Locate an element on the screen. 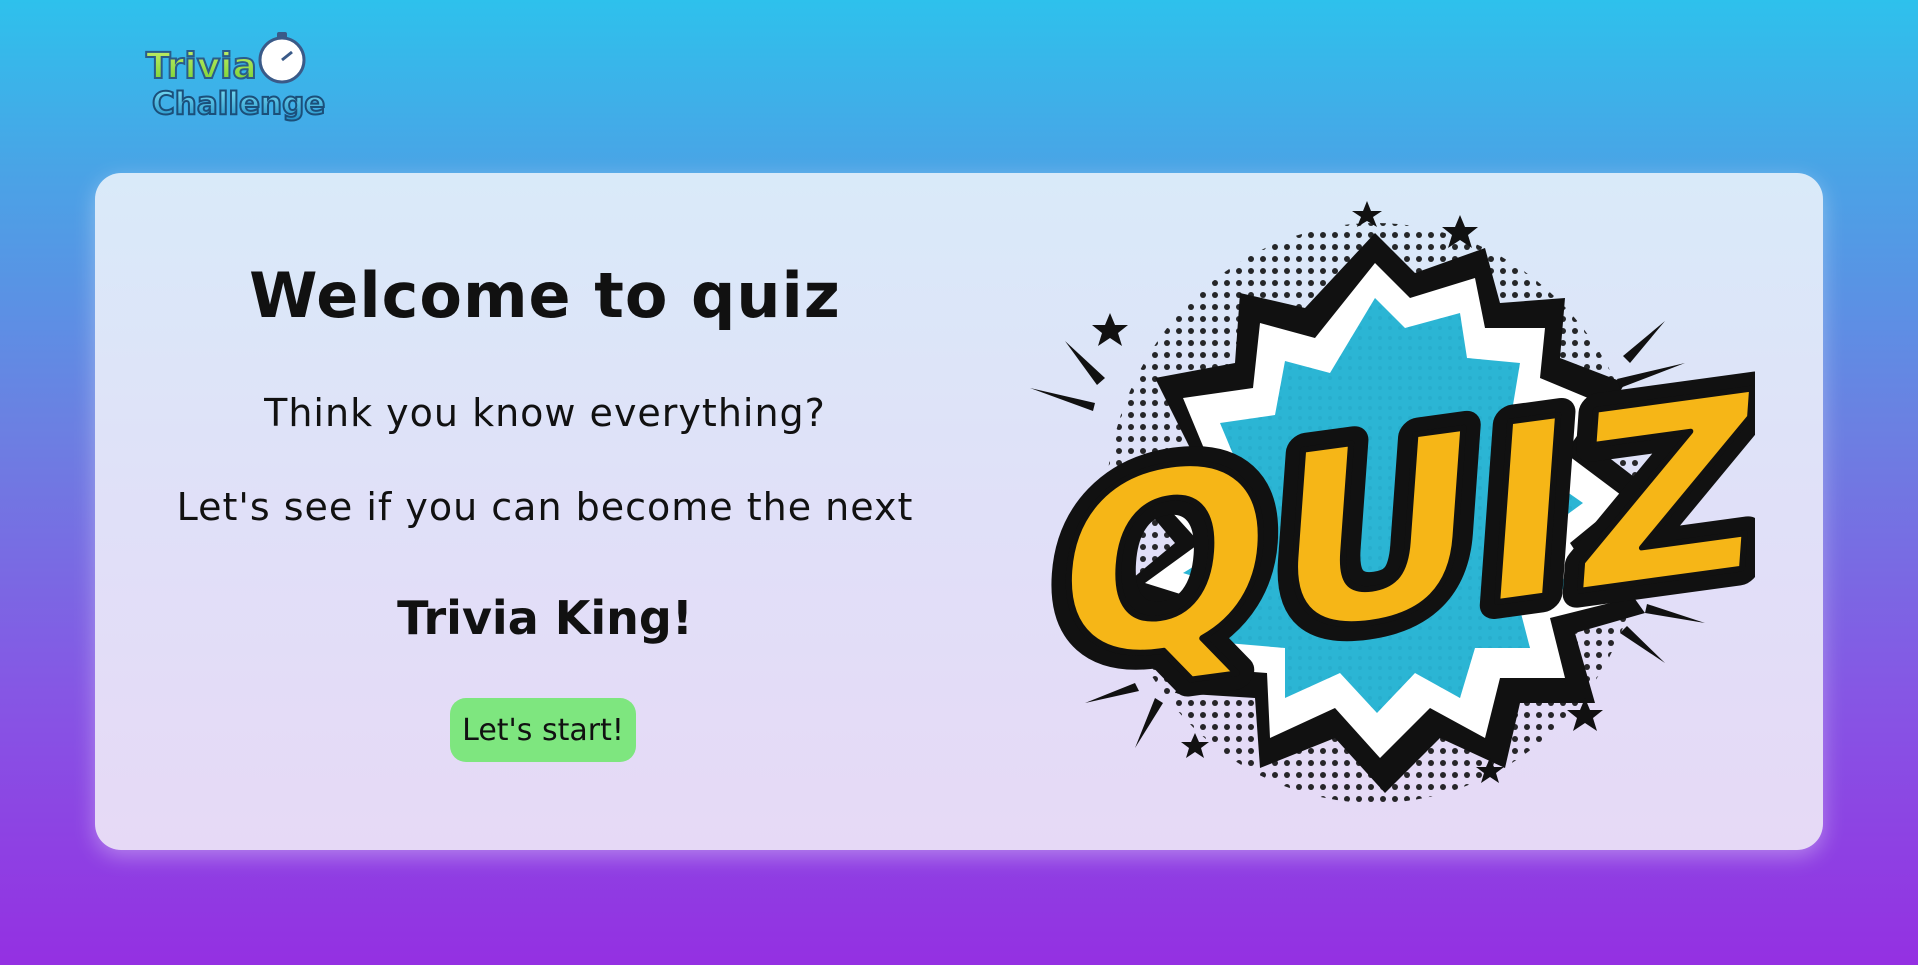  tagline-challenge: Let's see if you can become the next is located at coordinates (545, 507).